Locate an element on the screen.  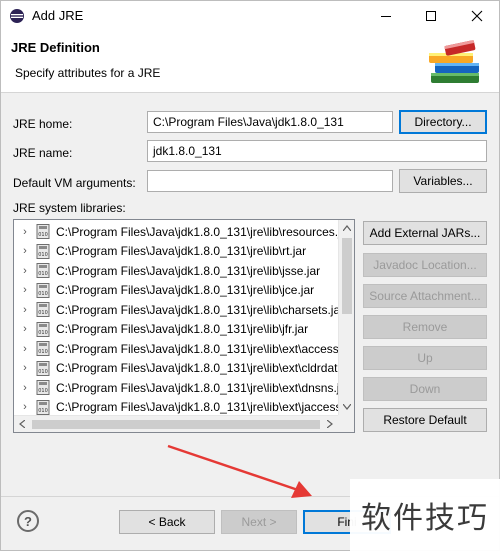
window-title: Add JRE is located at coordinates (58, 15).